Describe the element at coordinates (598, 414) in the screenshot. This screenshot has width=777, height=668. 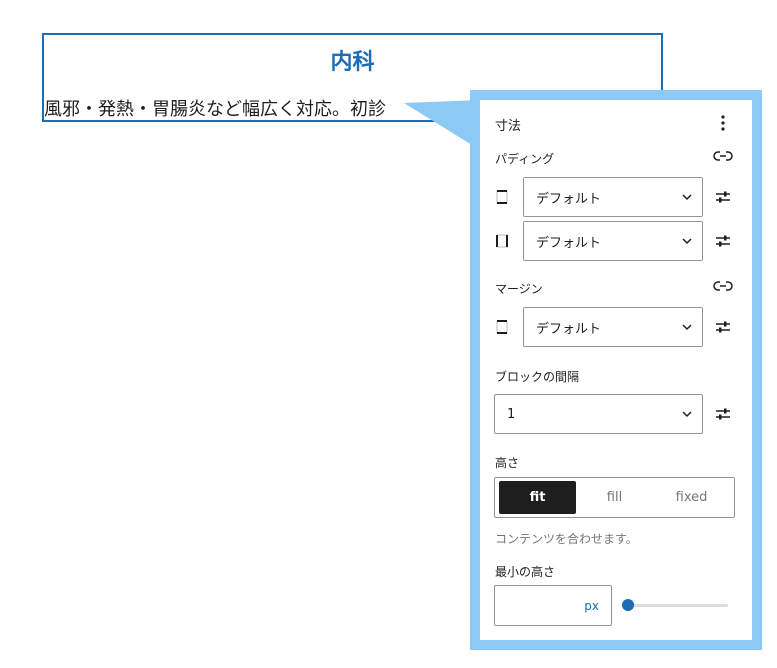
I see `block-spacing-select: 1` at that location.